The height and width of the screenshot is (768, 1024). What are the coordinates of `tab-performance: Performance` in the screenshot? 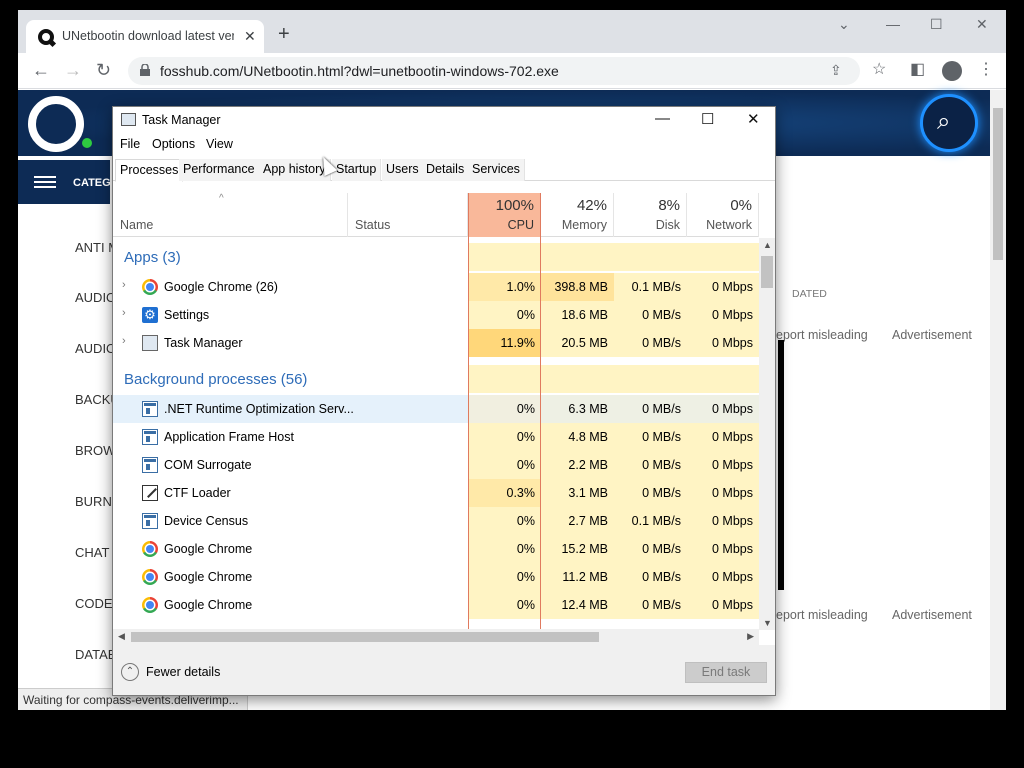 It's located at (219, 170).